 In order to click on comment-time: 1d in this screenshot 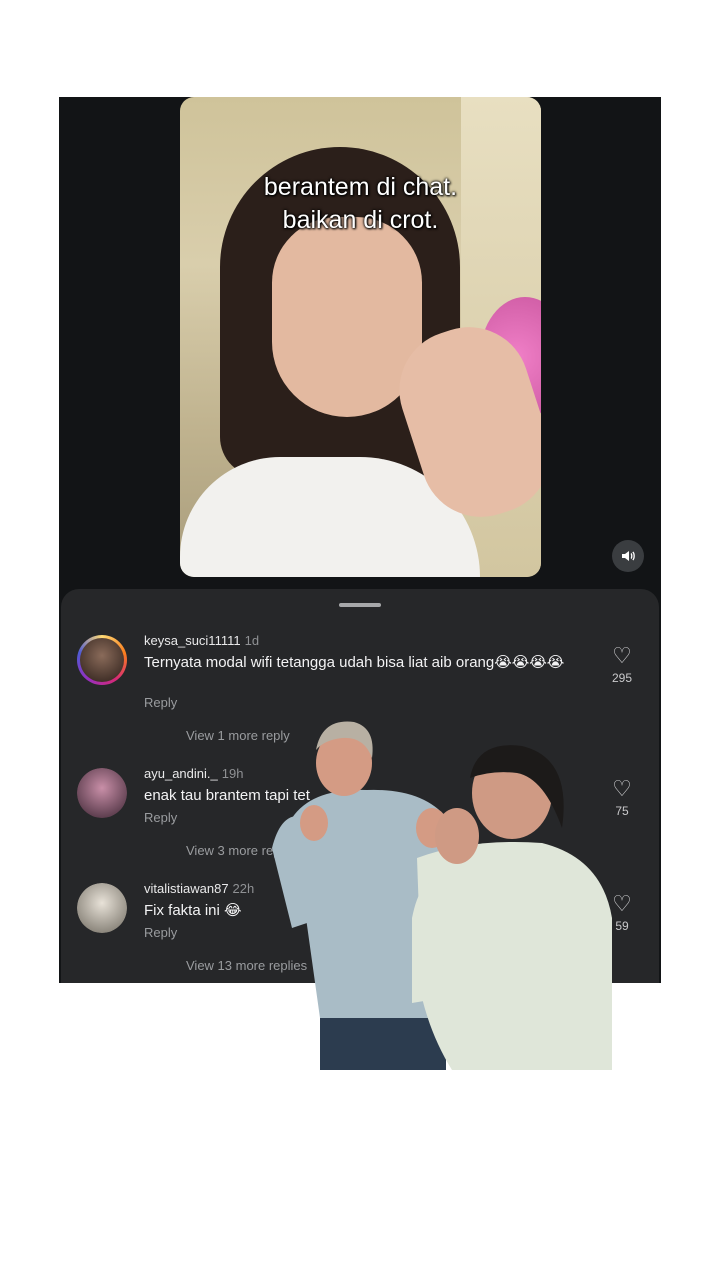, I will do `click(252, 640)`.